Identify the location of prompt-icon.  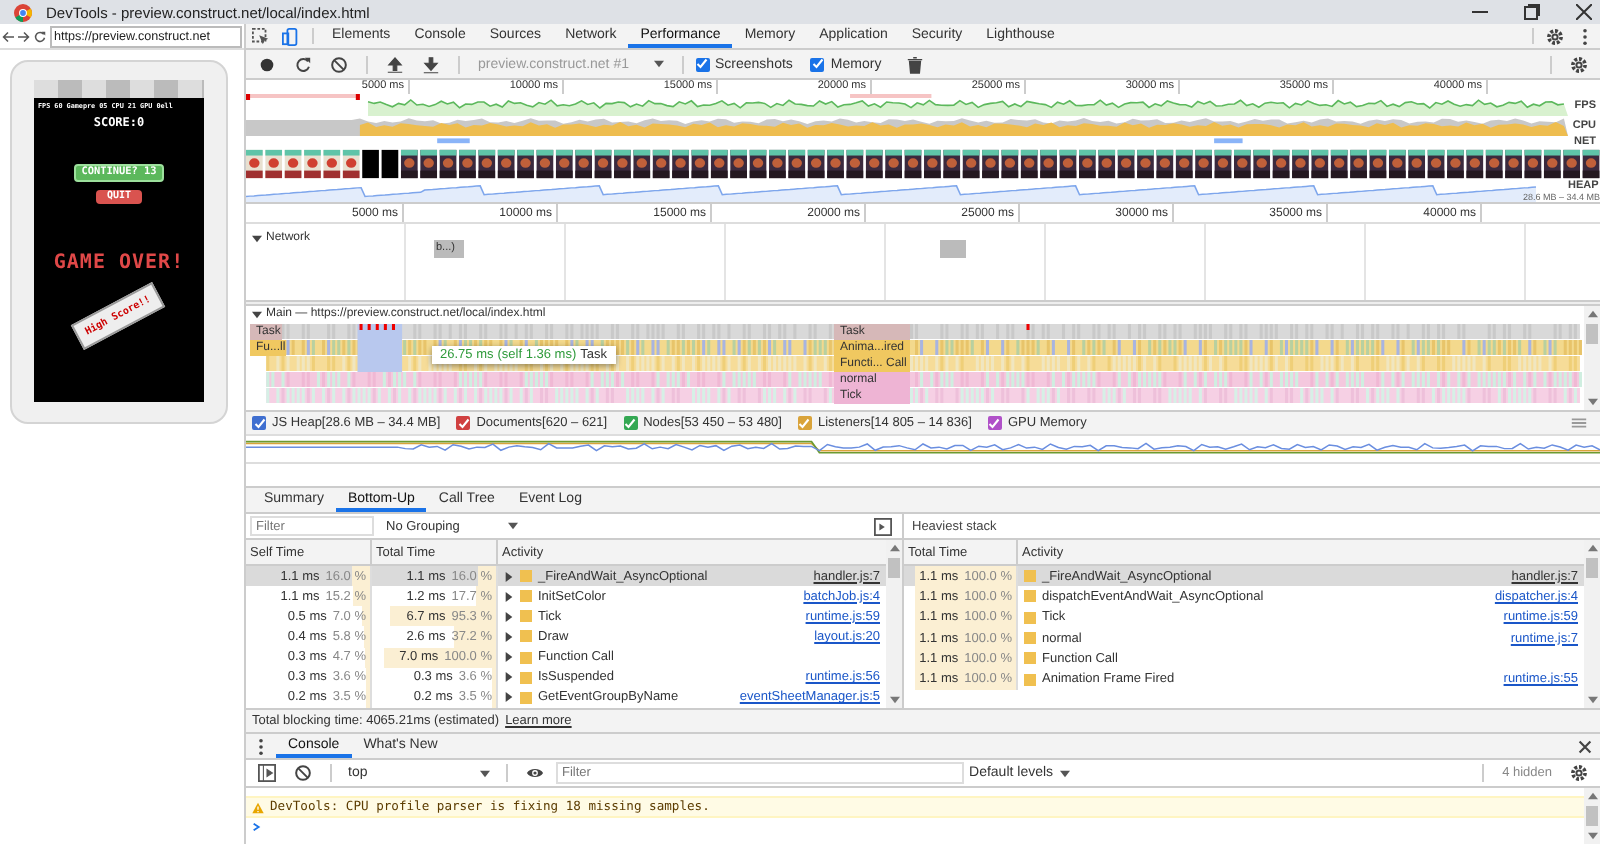
(257, 827).